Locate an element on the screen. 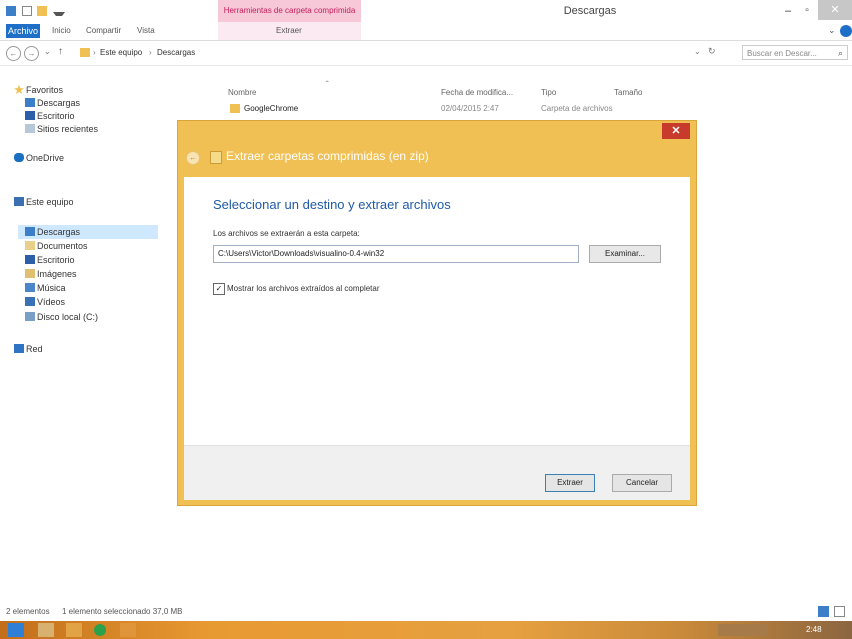 This screenshot has width=852, height=639. tab-extraer: Extraer is located at coordinates (289, 31).